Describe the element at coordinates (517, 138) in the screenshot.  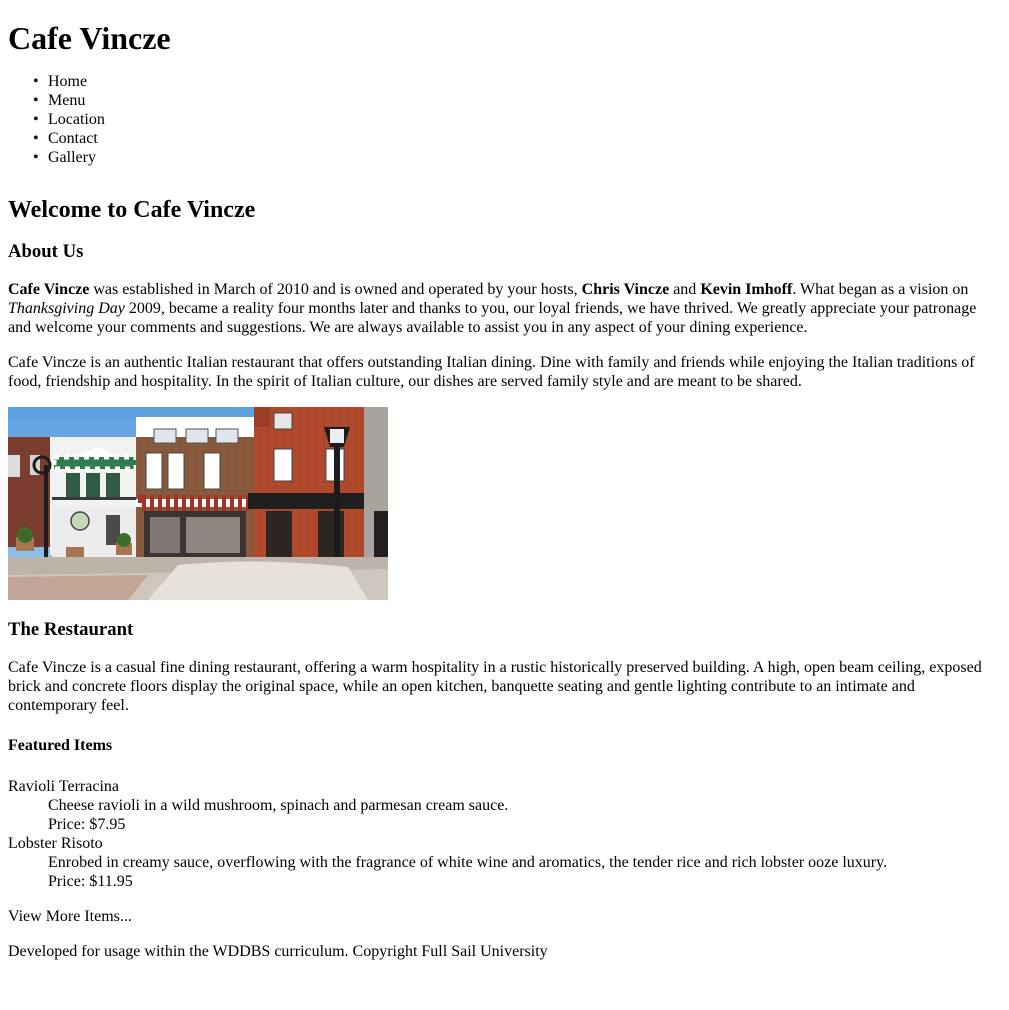
I see `nav-item-contact: • Contact` at that location.